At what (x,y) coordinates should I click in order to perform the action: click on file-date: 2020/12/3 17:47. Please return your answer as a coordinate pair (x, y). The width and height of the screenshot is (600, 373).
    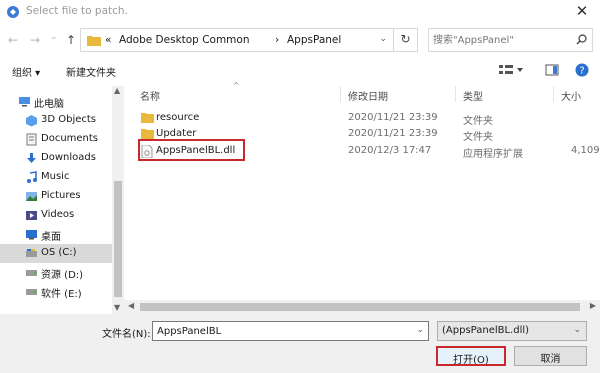
    Looking at the image, I should click on (390, 150).